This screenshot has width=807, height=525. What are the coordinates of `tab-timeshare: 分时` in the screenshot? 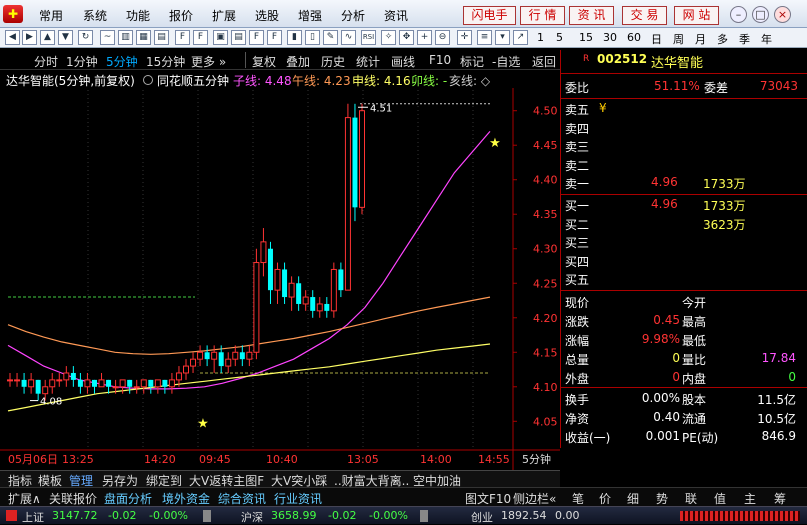 It's located at (46, 61).